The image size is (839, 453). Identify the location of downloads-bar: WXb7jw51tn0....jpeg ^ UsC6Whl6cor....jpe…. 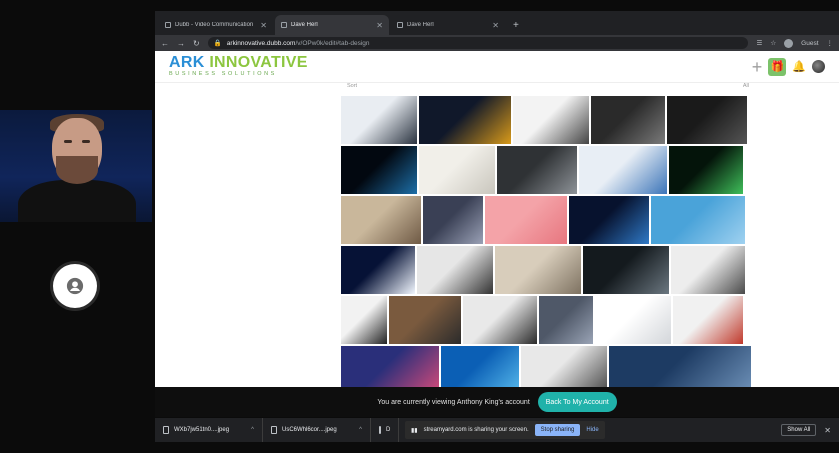
(497, 430).